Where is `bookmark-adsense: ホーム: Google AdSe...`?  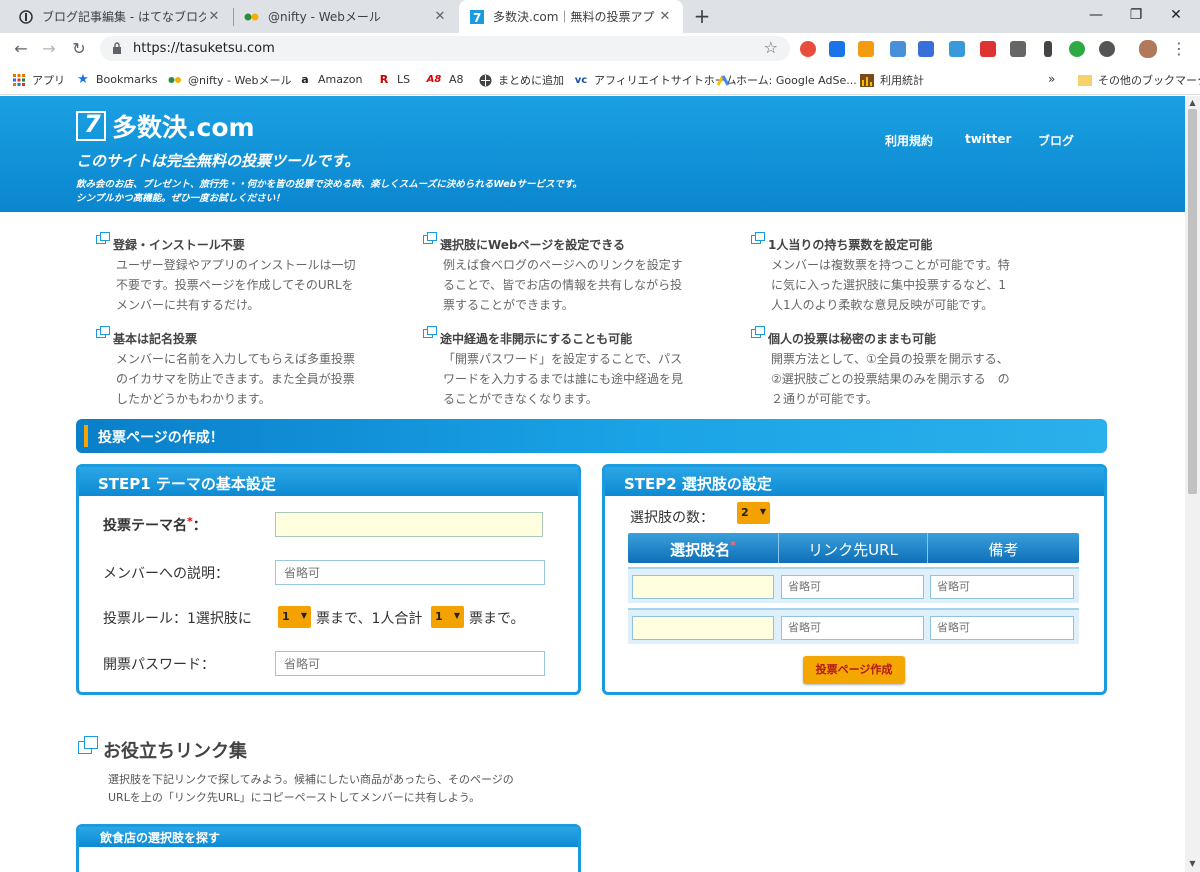
bookmark-adsense: ホーム: Google AdSe... is located at coordinates (786, 80).